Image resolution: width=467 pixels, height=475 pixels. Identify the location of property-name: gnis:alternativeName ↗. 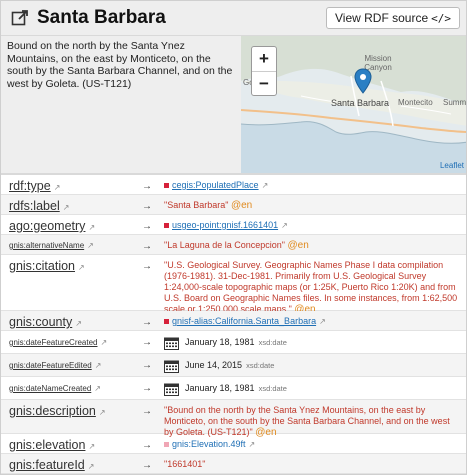
(71, 244).